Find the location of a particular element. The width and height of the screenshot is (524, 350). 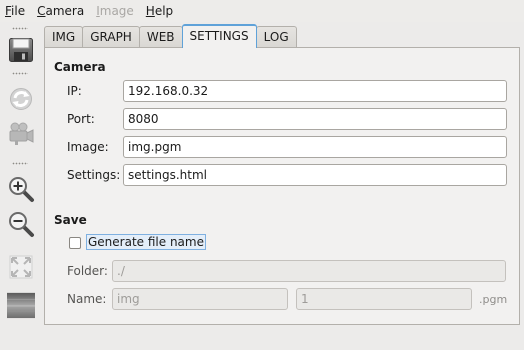

menu-bar: File Camera Image Help is located at coordinates (262, 11).